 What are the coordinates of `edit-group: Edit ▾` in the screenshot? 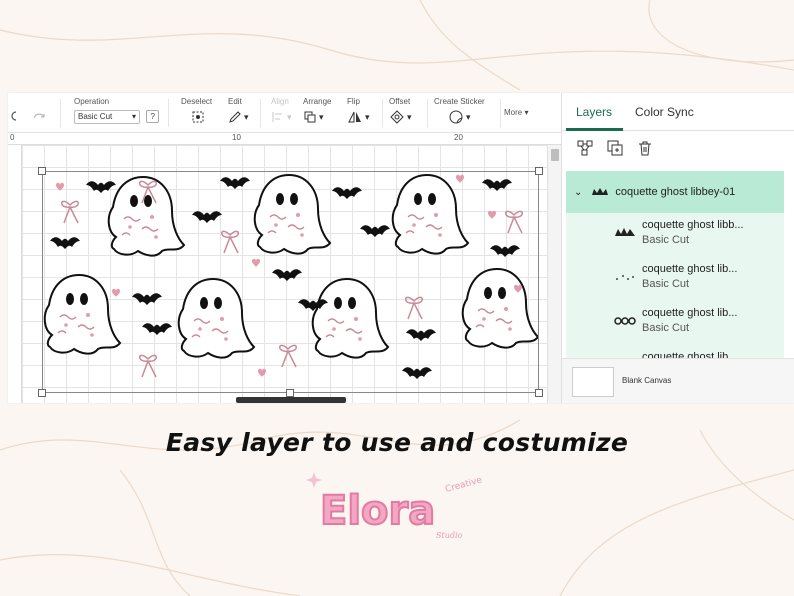 It's located at (238, 111).